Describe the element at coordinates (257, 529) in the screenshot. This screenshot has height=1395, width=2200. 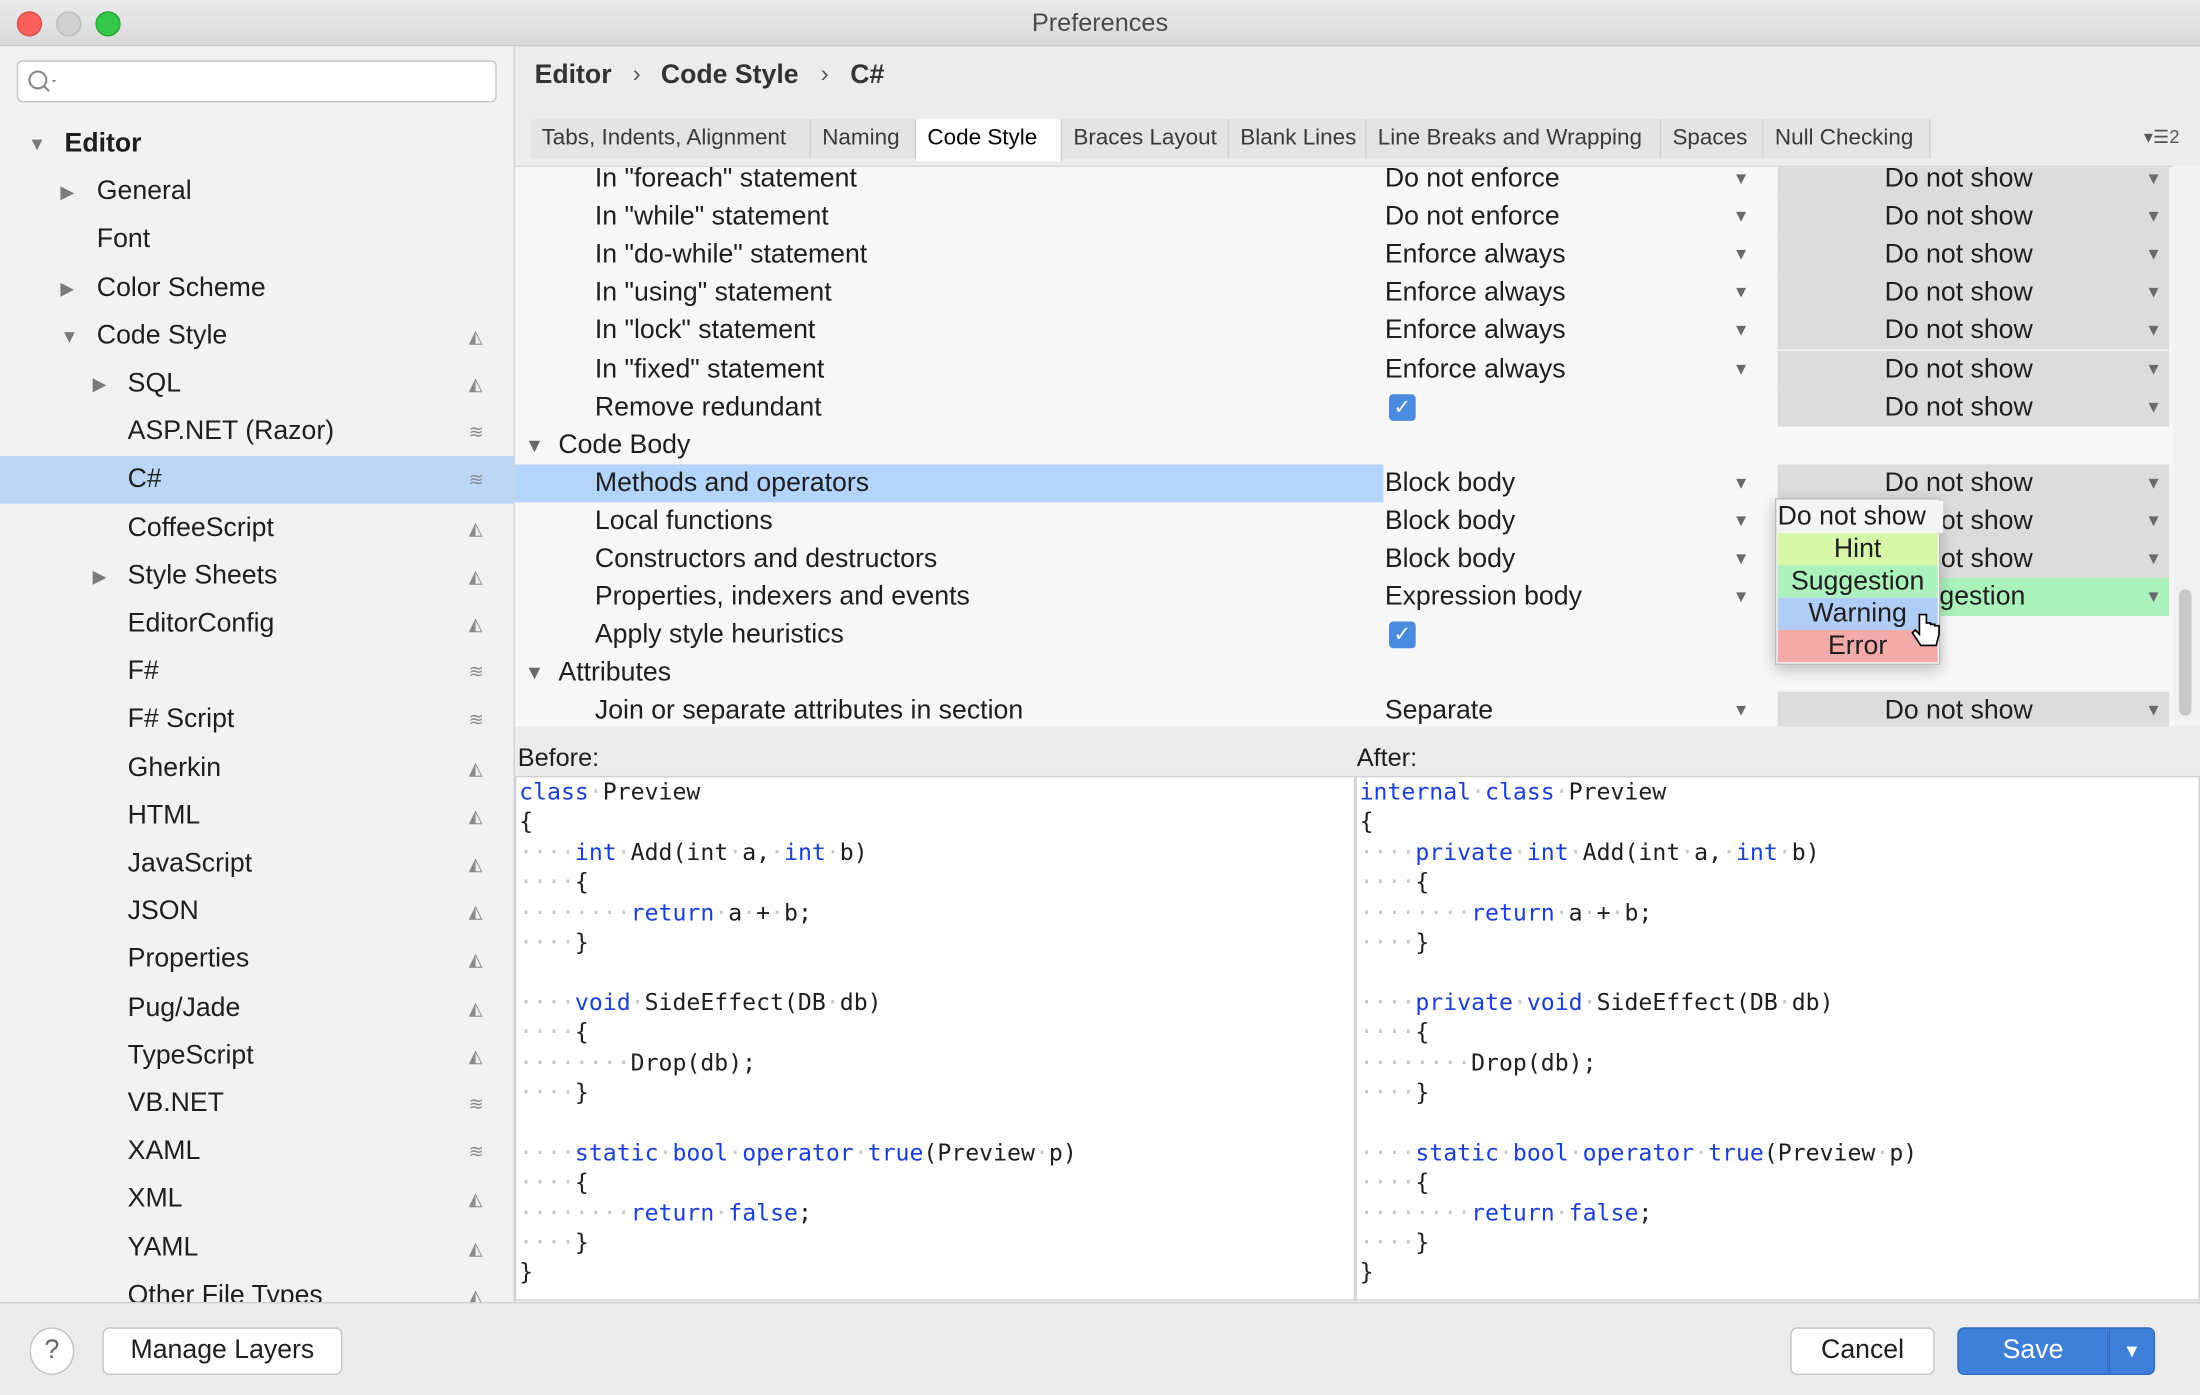
I see `sidebar-item: CoffeeScript ◭` at that location.